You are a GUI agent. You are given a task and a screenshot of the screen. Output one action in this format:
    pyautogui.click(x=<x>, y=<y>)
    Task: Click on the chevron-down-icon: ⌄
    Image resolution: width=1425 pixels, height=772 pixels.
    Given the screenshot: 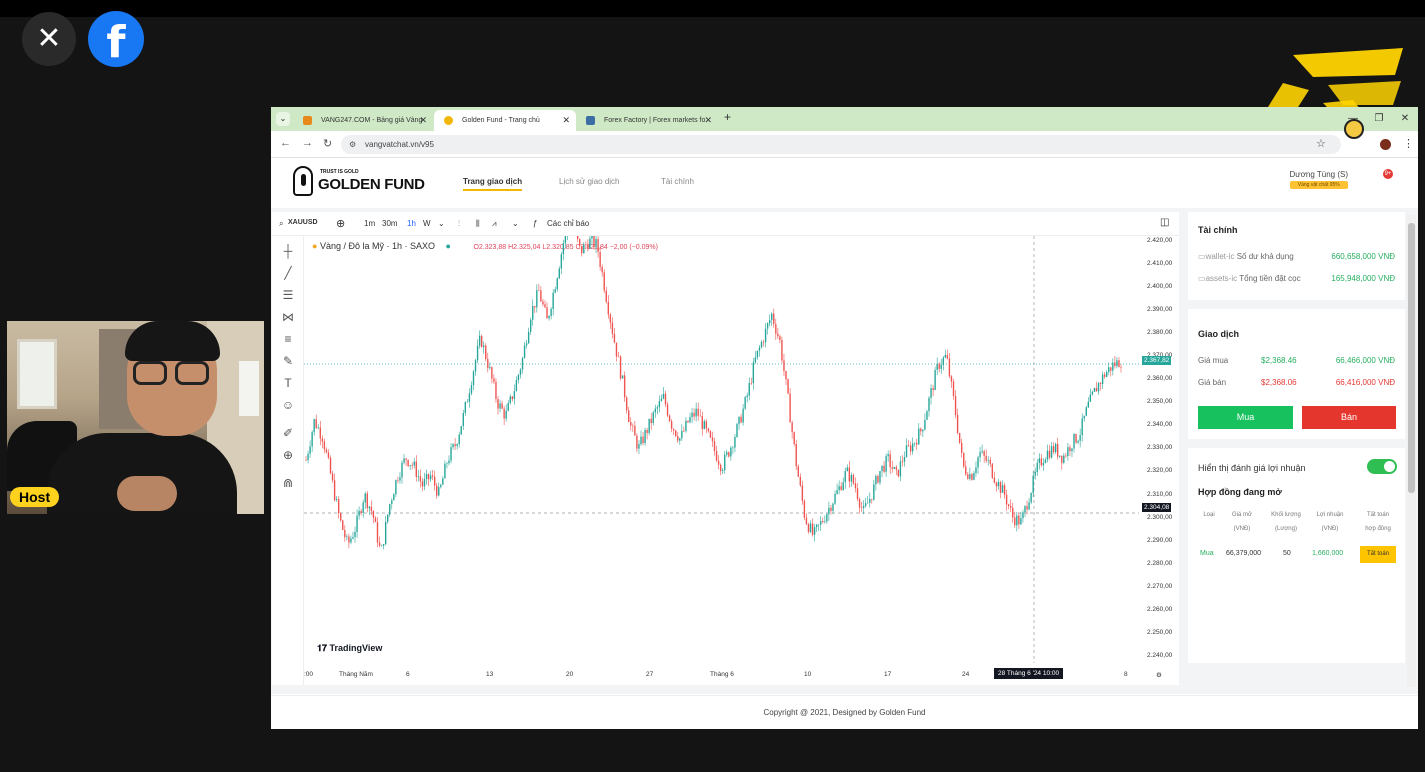 What is the action you would take?
    pyautogui.click(x=515, y=223)
    